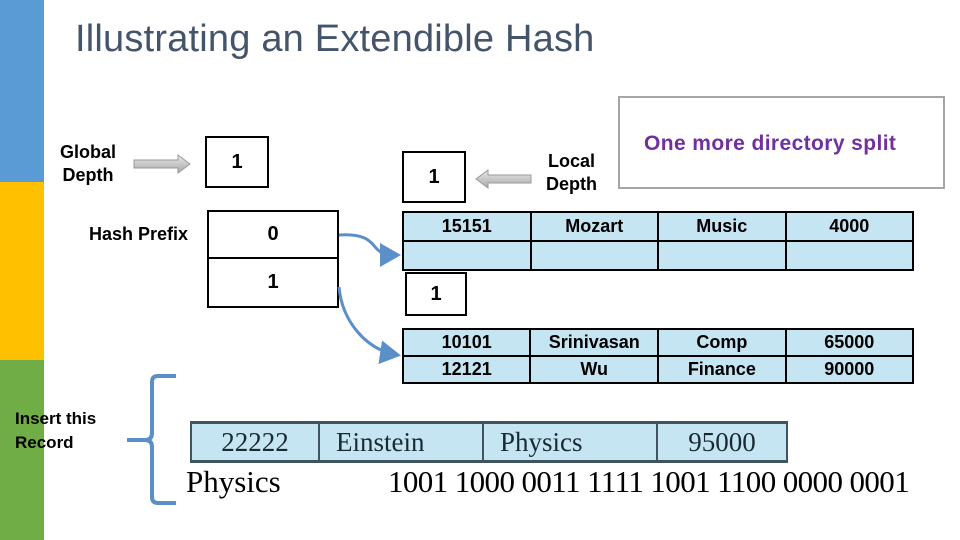  What do you see at coordinates (722, 226) in the screenshot?
I see `bucket-cell-dept: Music` at bounding box center [722, 226].